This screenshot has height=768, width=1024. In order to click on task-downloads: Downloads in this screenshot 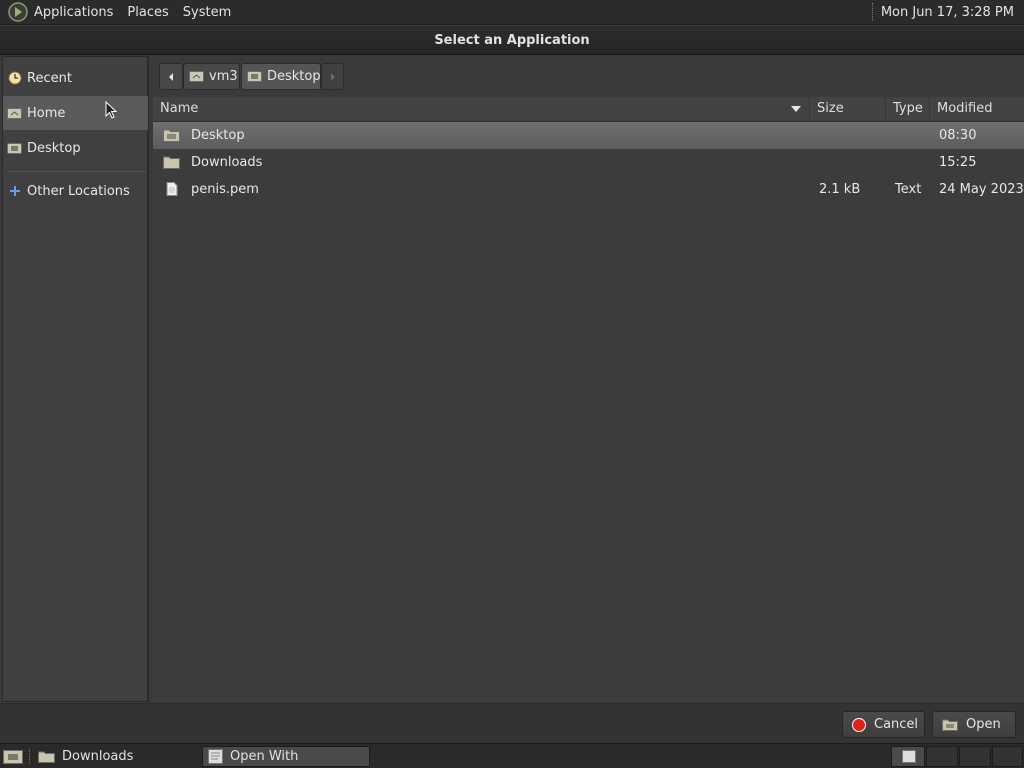, I will do `click(117, 756)`.